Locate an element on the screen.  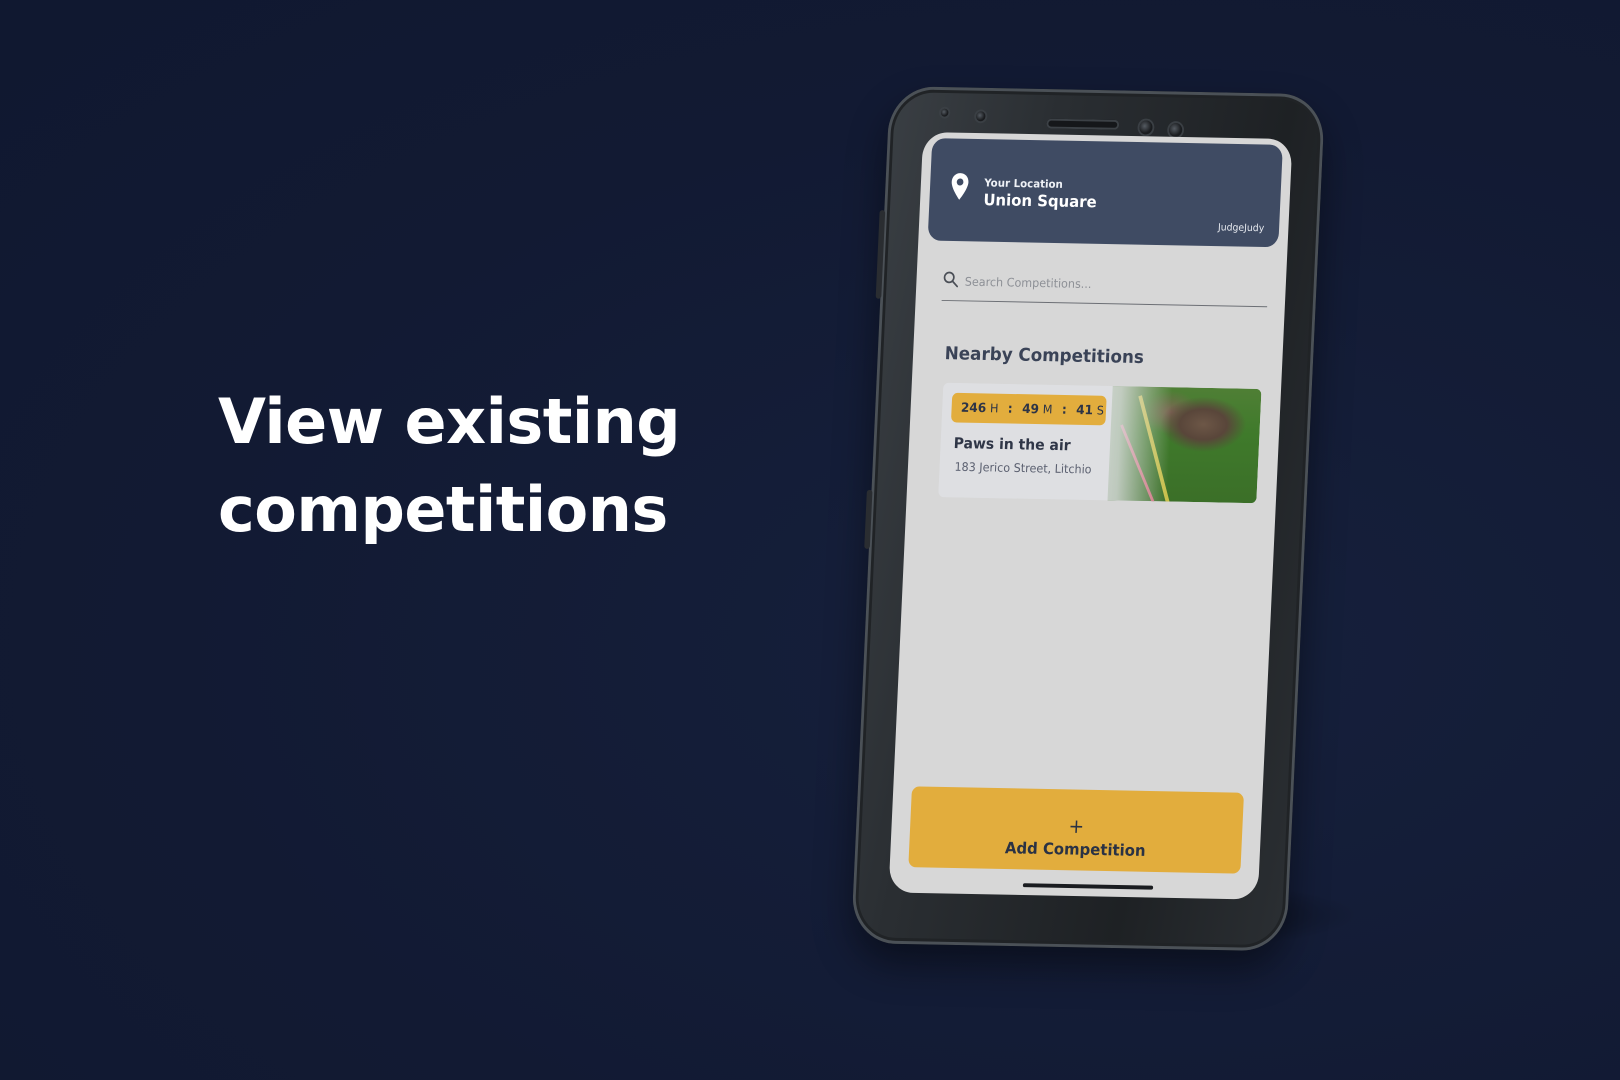
add-competition-button: + Add Competition is located at coordinates (1076, 830).